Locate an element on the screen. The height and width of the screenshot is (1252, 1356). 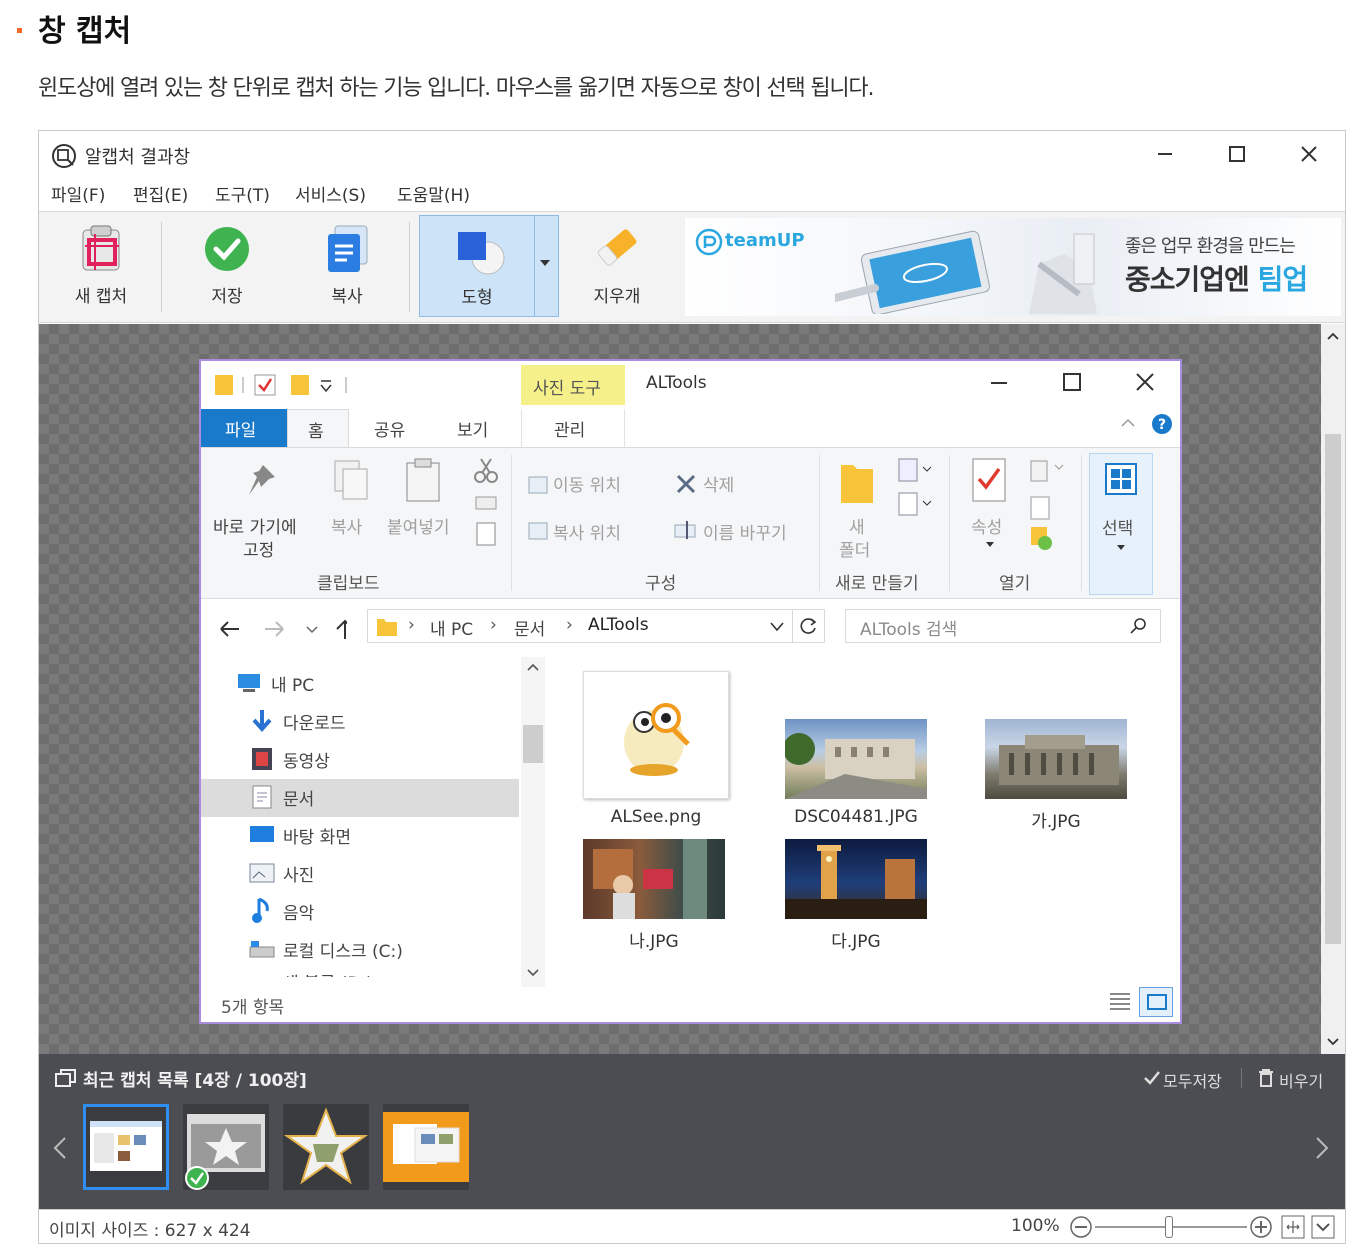
close-button is located at coordinates (1309, 154).